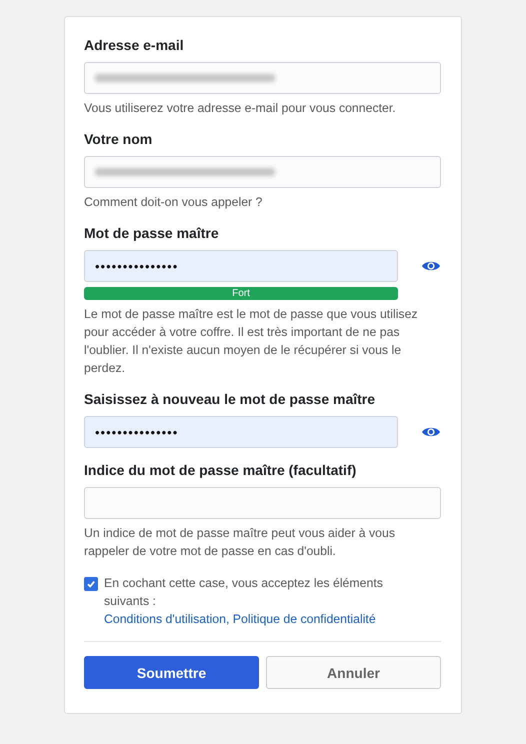 The image size is (526, 744). I want to click on terms-text: En cochant cette case, vous acceptez les éléments suivants :, so click(243, 592).